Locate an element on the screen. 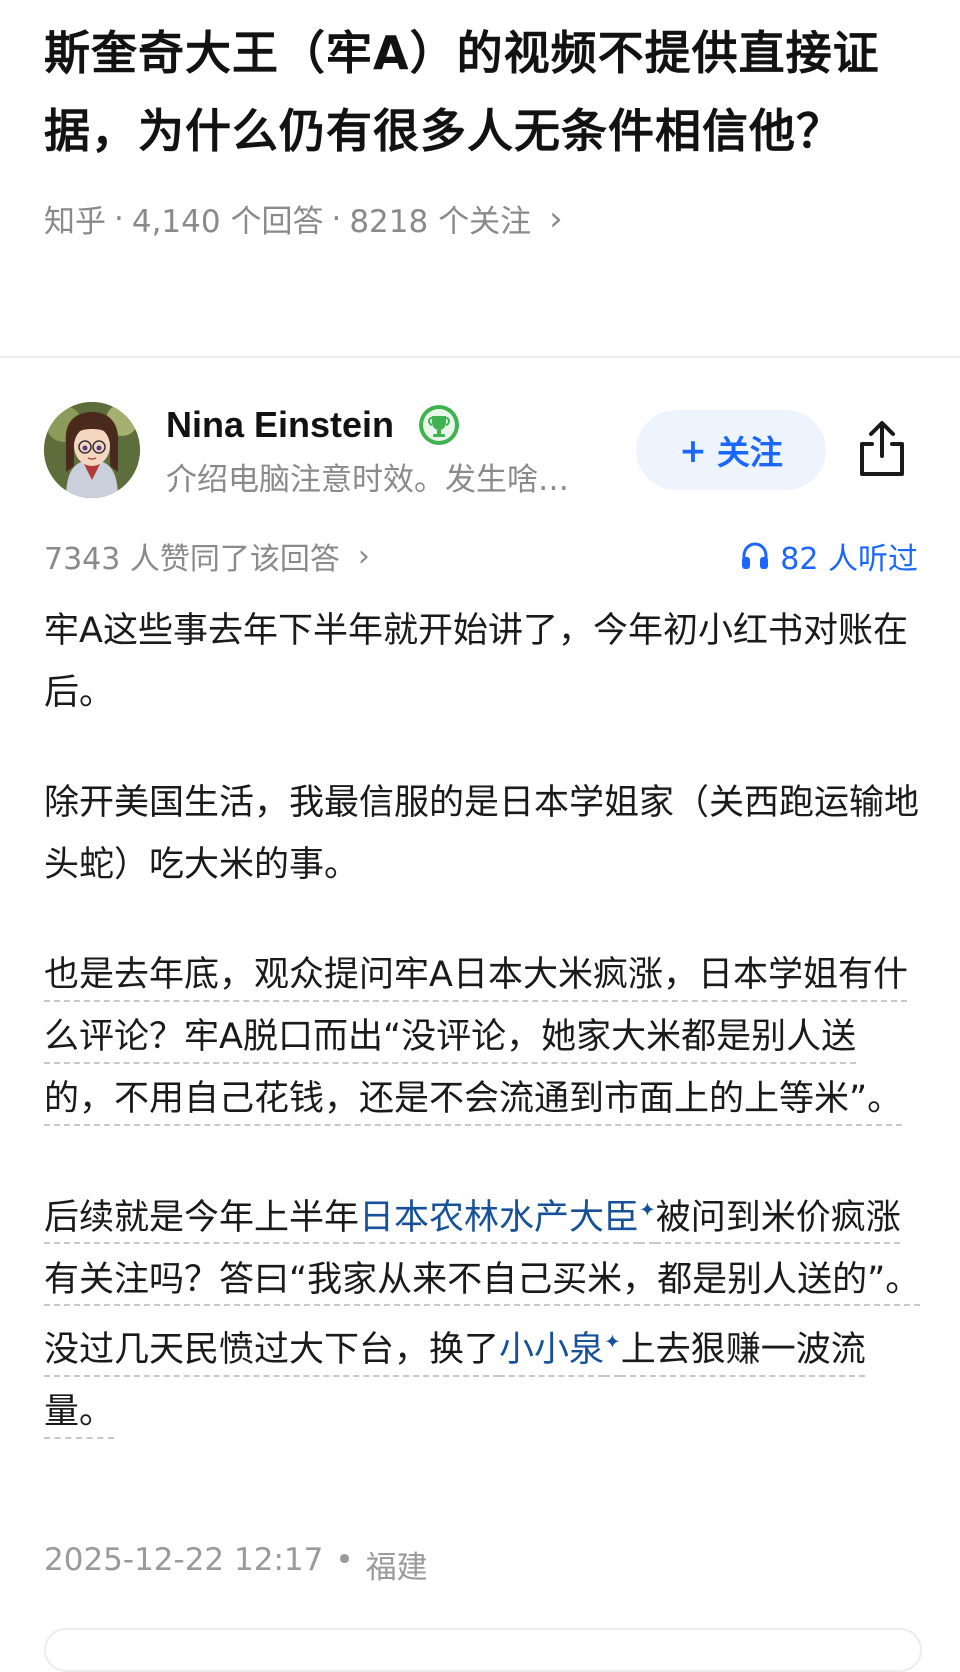  bottom-card is located at coordinates (483, 1650).